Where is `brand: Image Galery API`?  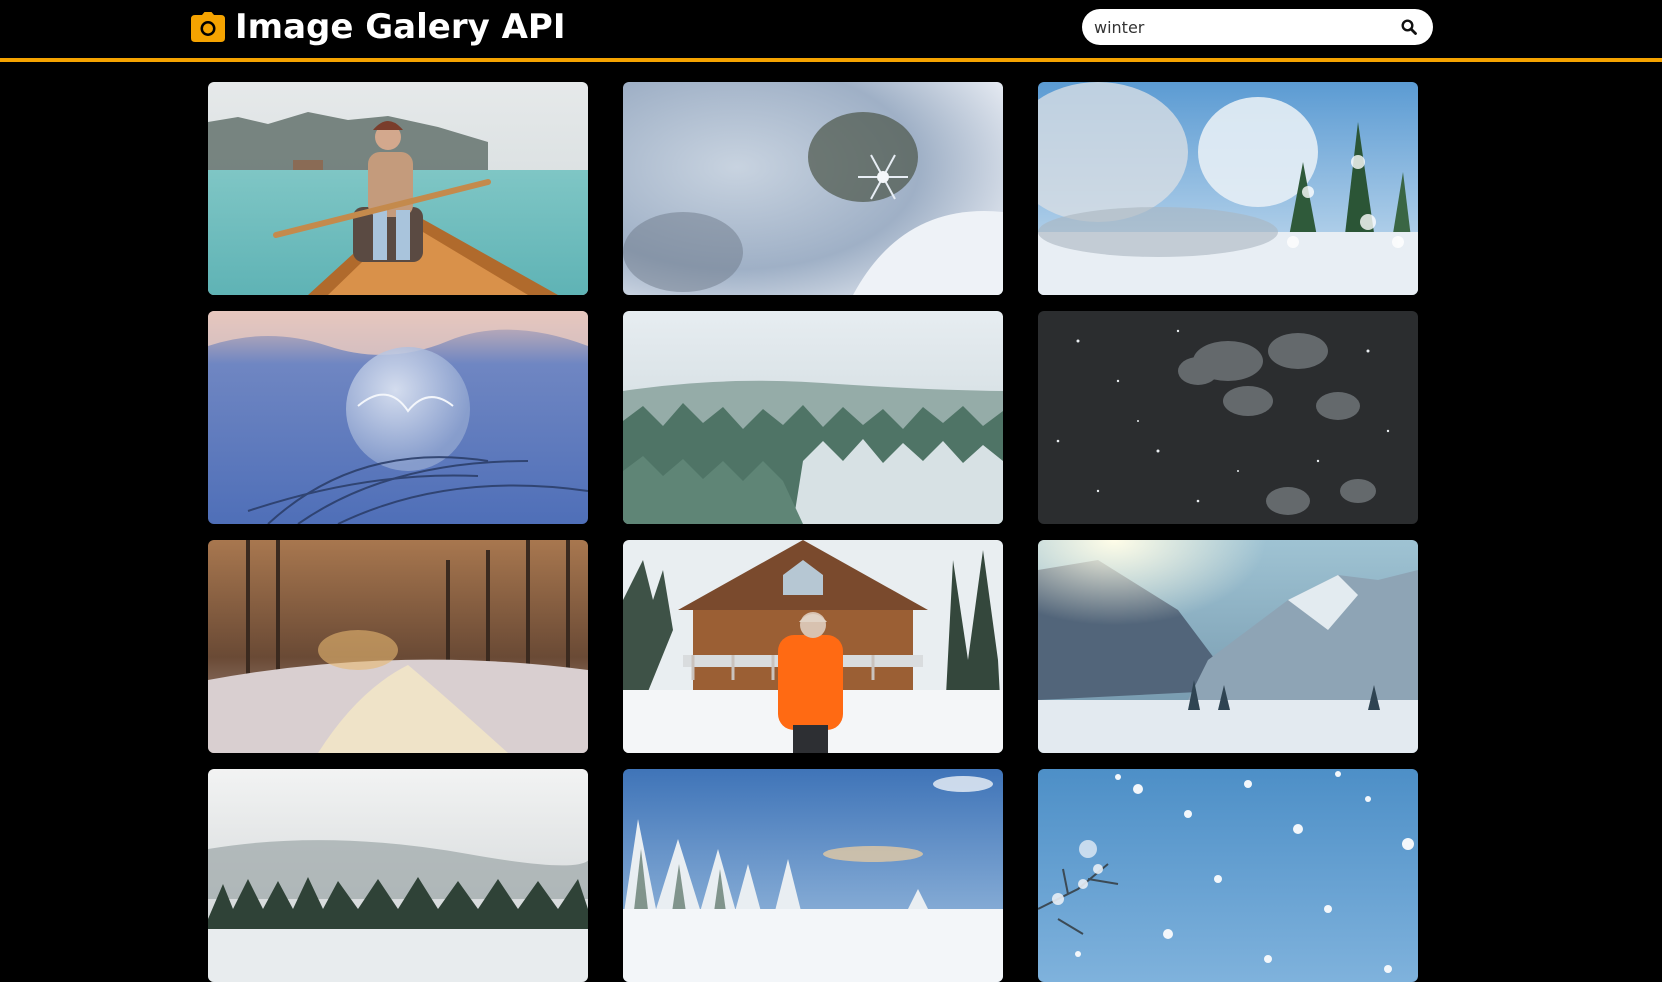 brand: Image Galery API is located at coordinates (378, 27).